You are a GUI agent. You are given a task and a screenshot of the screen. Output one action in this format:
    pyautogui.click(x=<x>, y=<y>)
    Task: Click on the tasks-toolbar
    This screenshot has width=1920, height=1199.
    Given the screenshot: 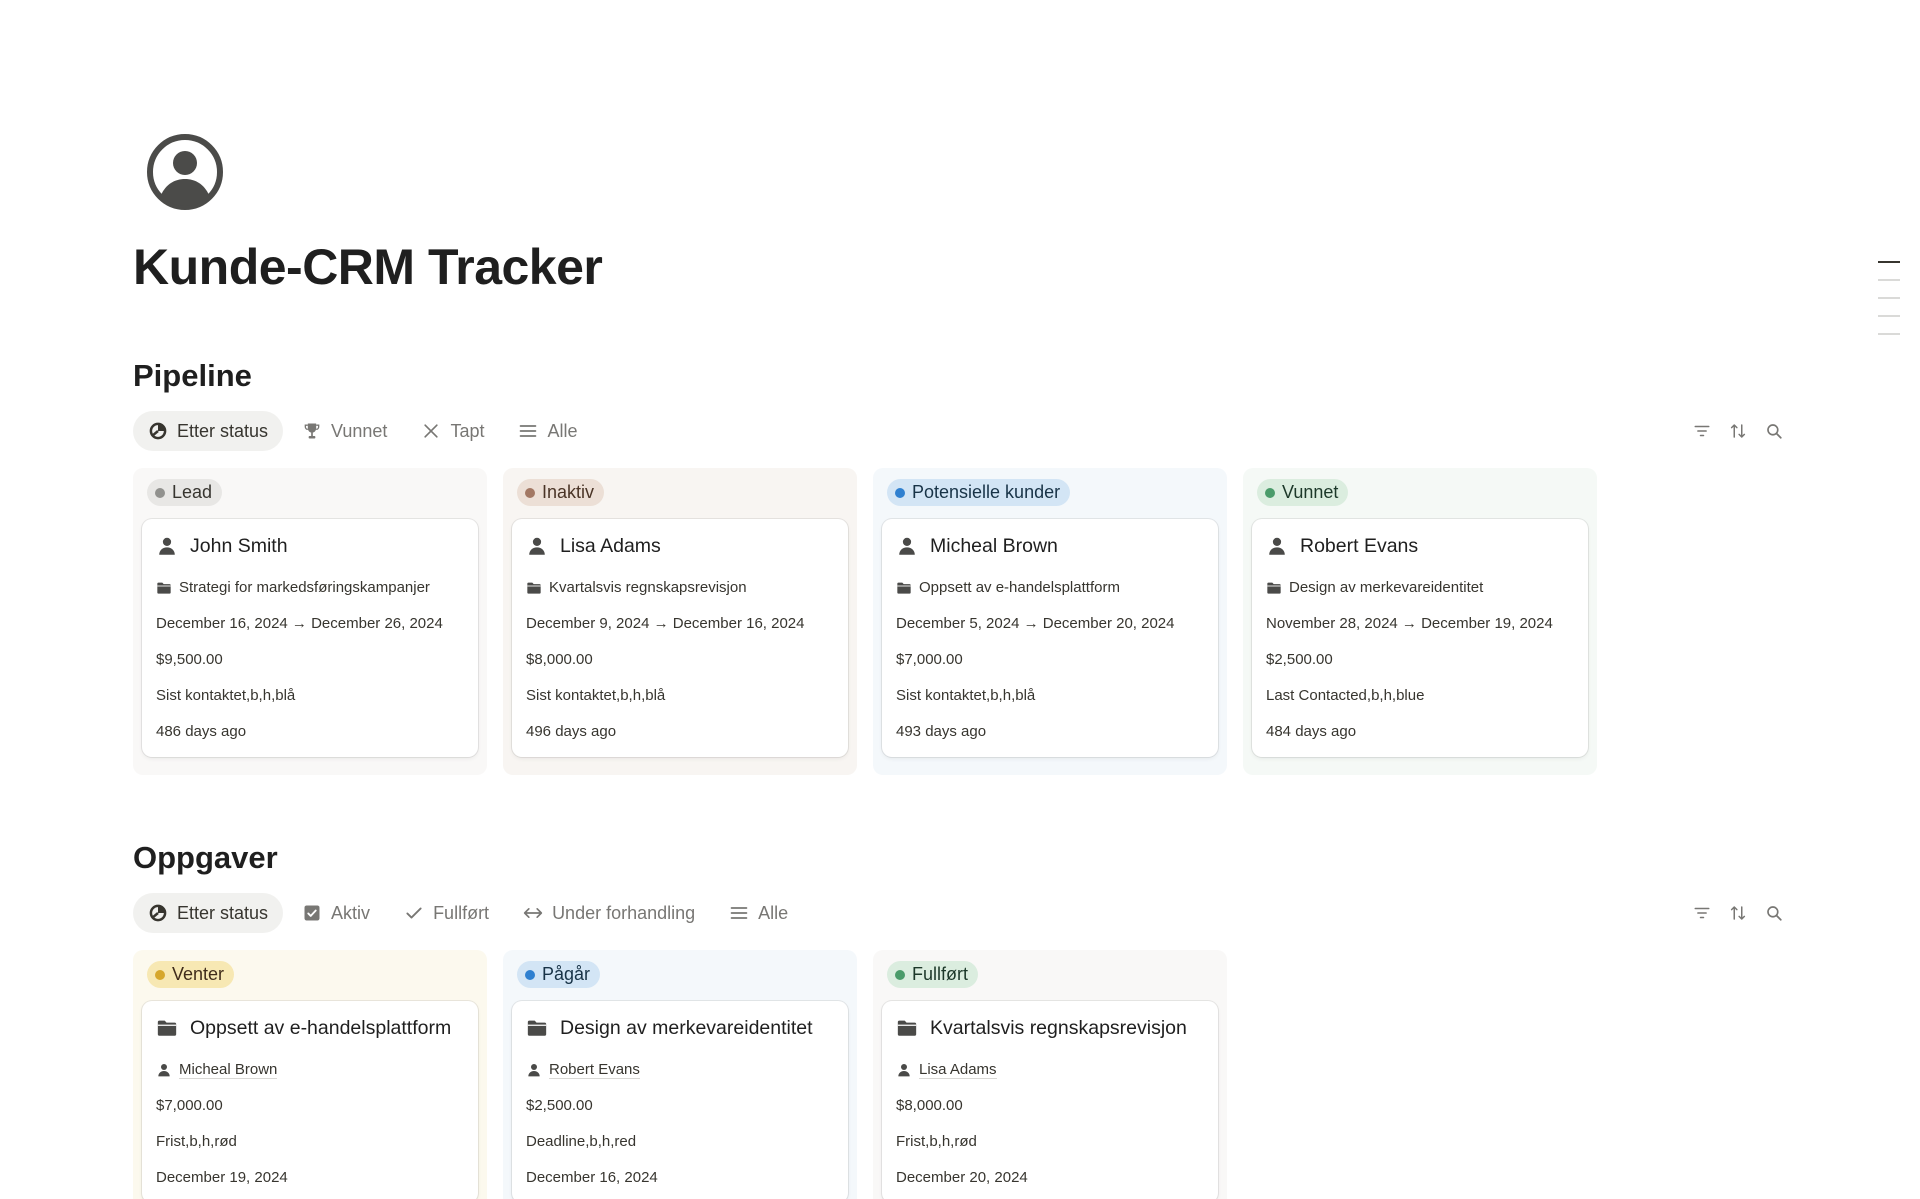 What is the action you would take?
    pyautogui.click(x=1732, y=913)
    